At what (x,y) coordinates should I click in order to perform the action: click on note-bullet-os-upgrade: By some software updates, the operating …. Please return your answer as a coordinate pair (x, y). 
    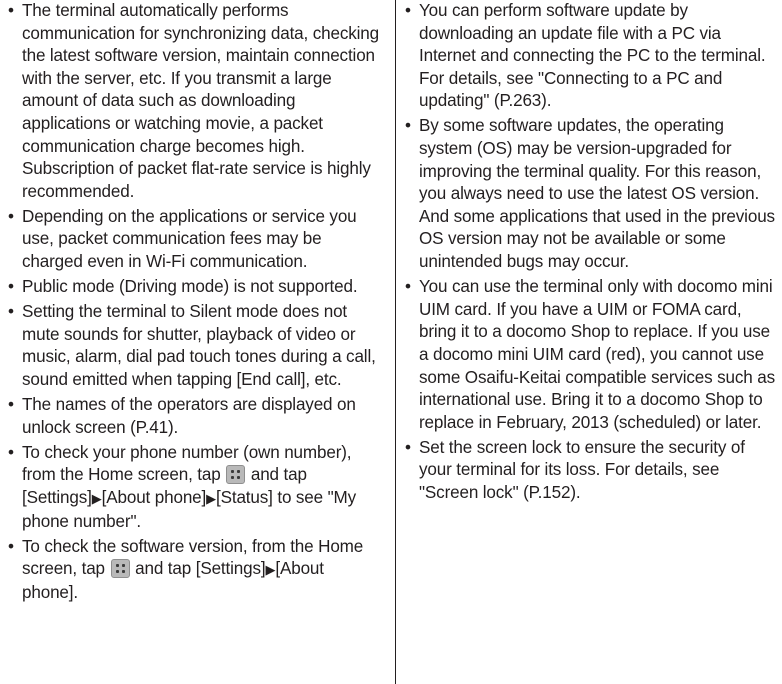
    Looking at the image, I should click on (591, 194).